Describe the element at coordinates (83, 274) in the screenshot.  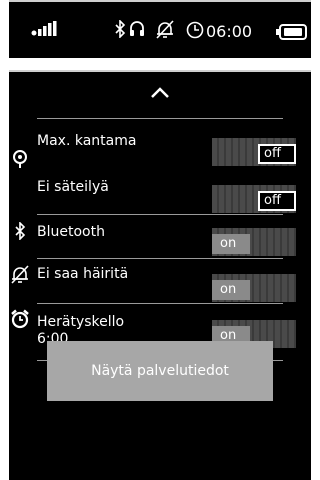
I see `do-not-disturb-label: Ei saa häiritä` at that location.